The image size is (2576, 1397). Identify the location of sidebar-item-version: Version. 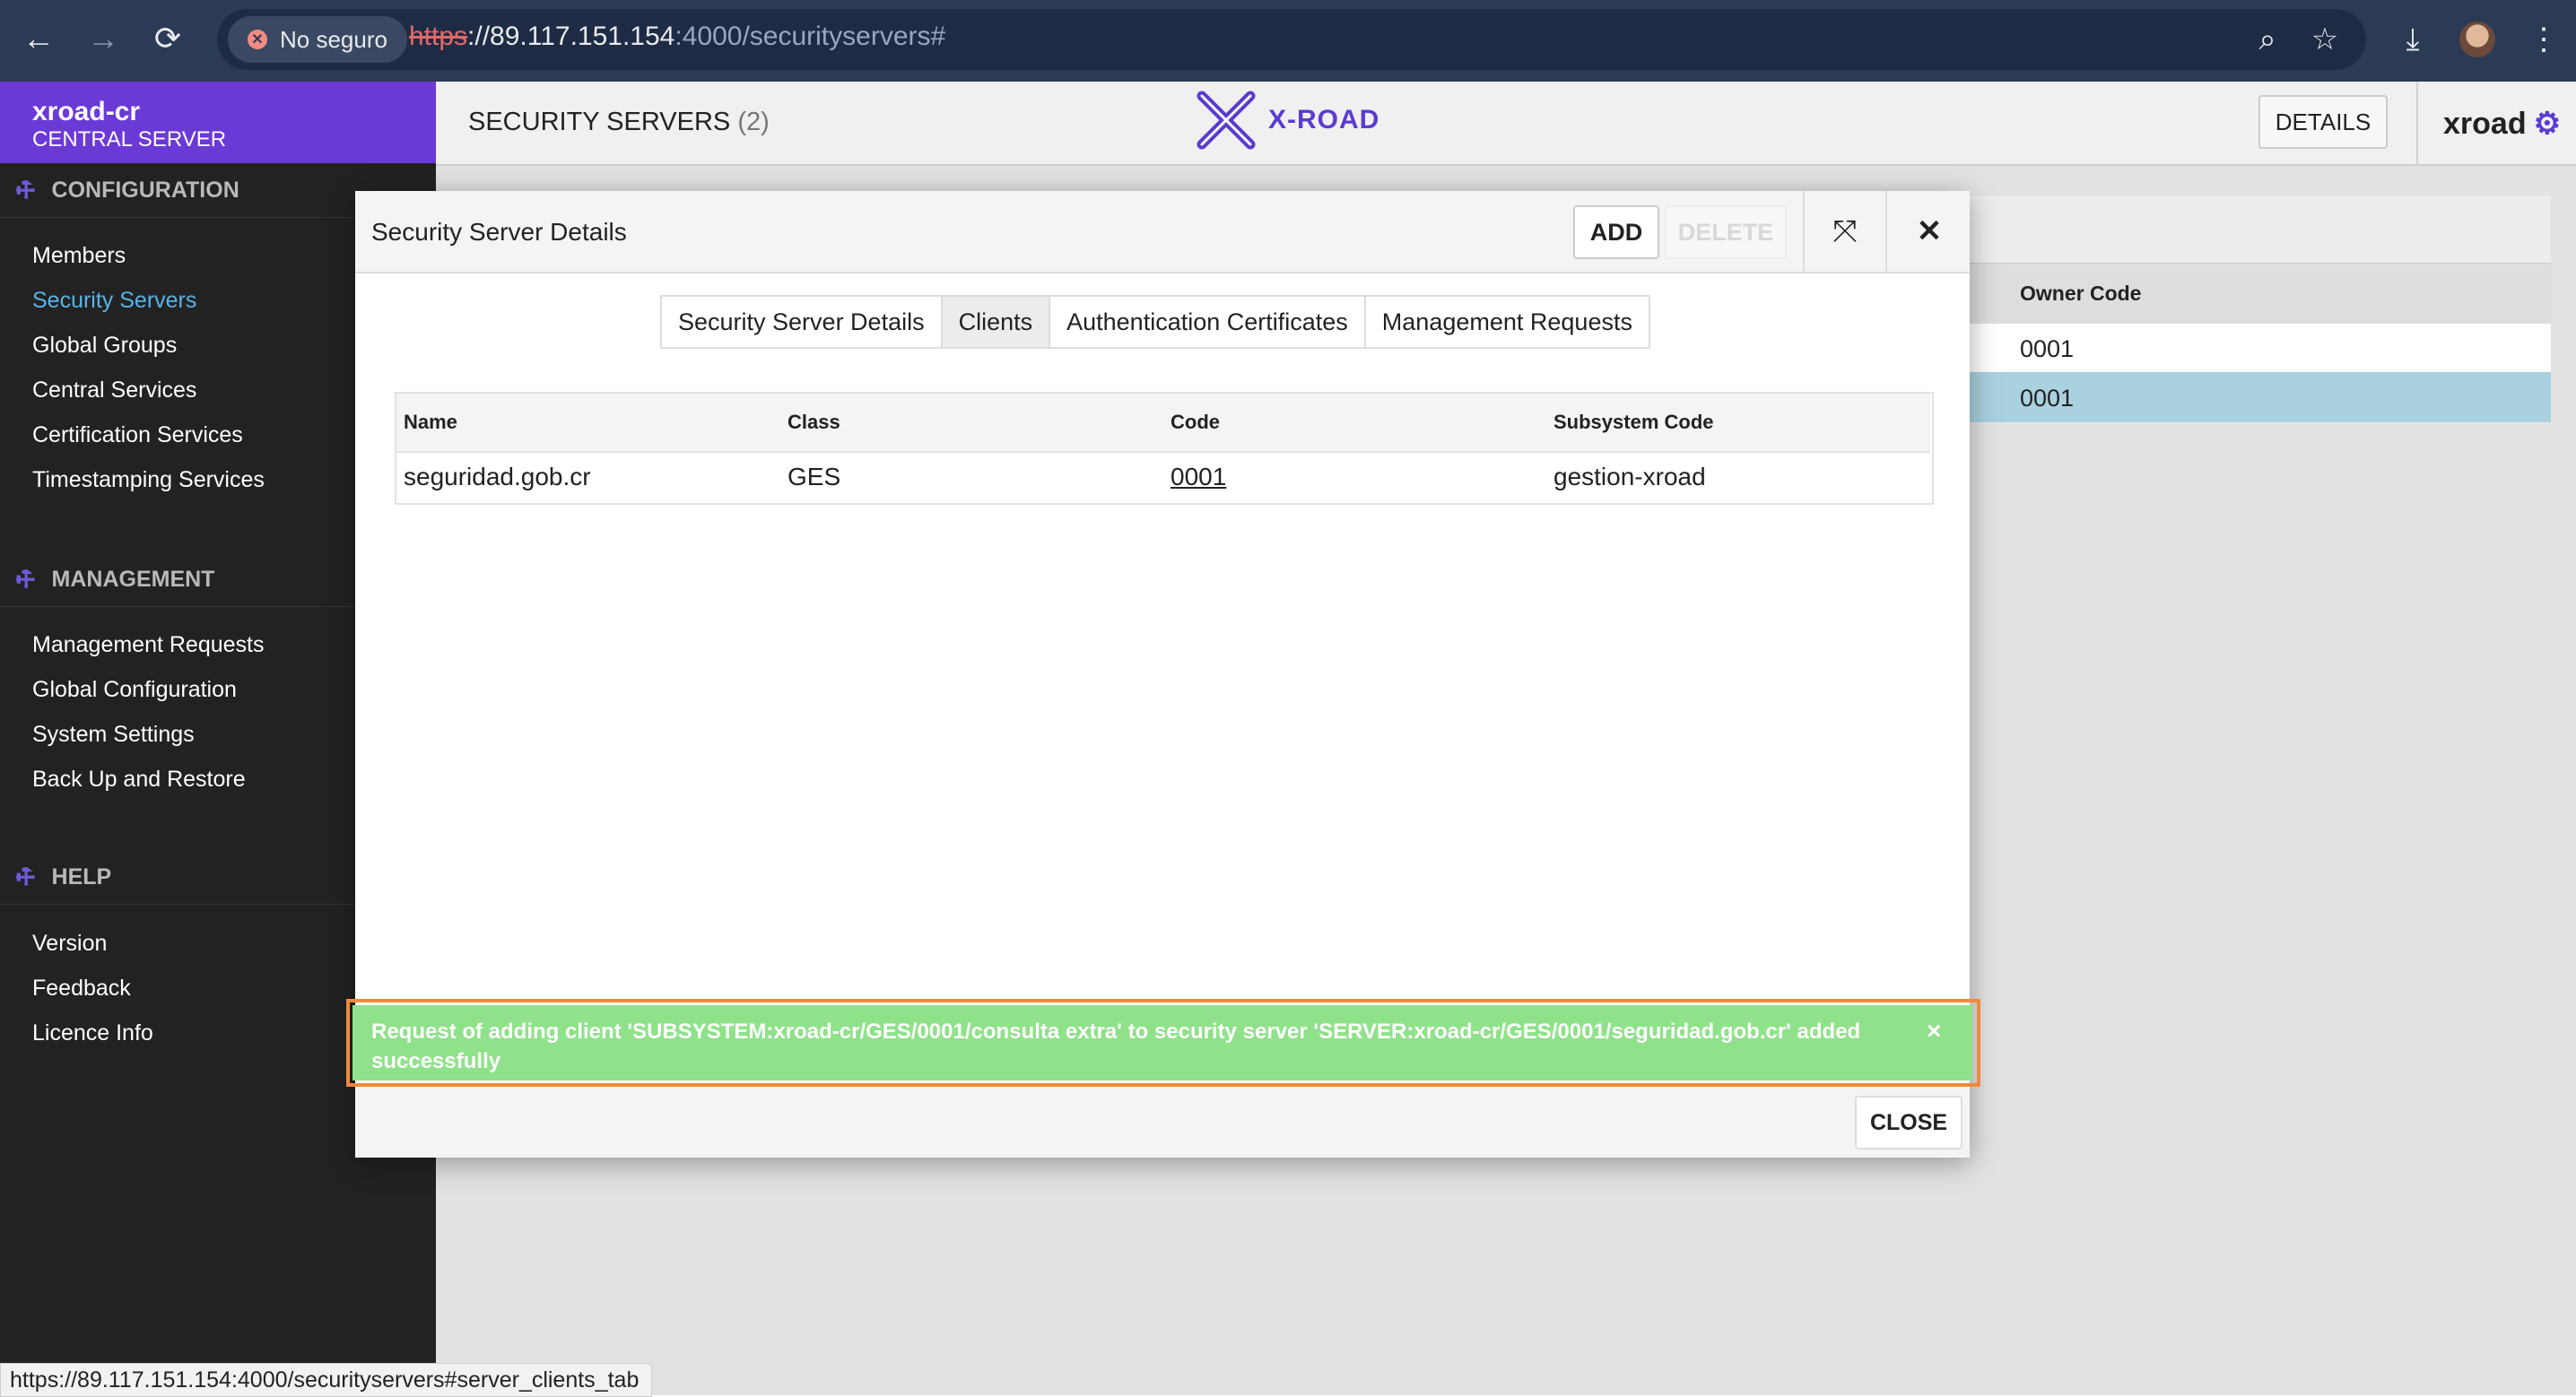
(69, 944).